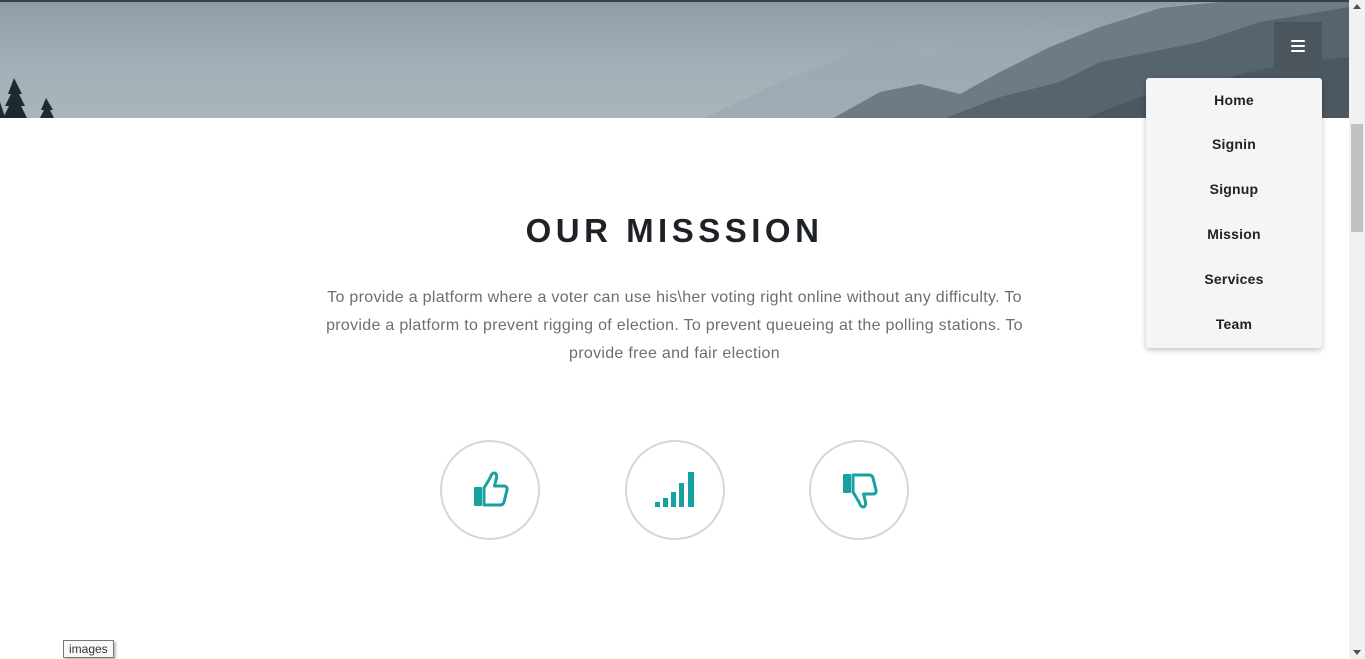 Image resolution: width=1365 pixels, height=659 pixels. Describe the element at coordinates (1234, 279) in the screenshot. I see `nav-item-services: Services` at that location.